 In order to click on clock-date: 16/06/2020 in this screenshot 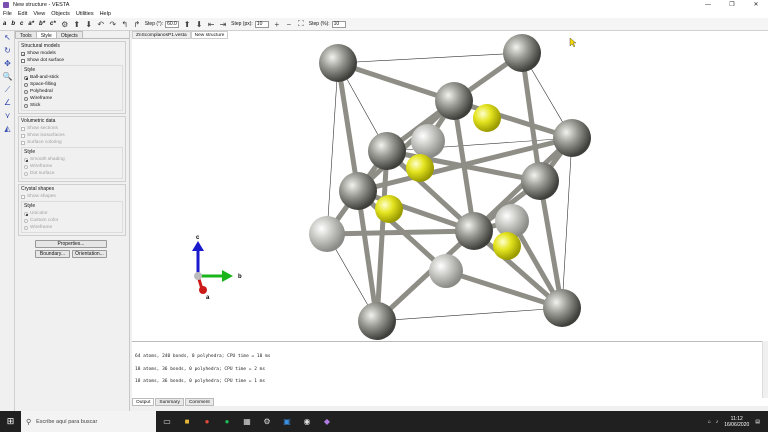, I will do `click(737, 424)`.